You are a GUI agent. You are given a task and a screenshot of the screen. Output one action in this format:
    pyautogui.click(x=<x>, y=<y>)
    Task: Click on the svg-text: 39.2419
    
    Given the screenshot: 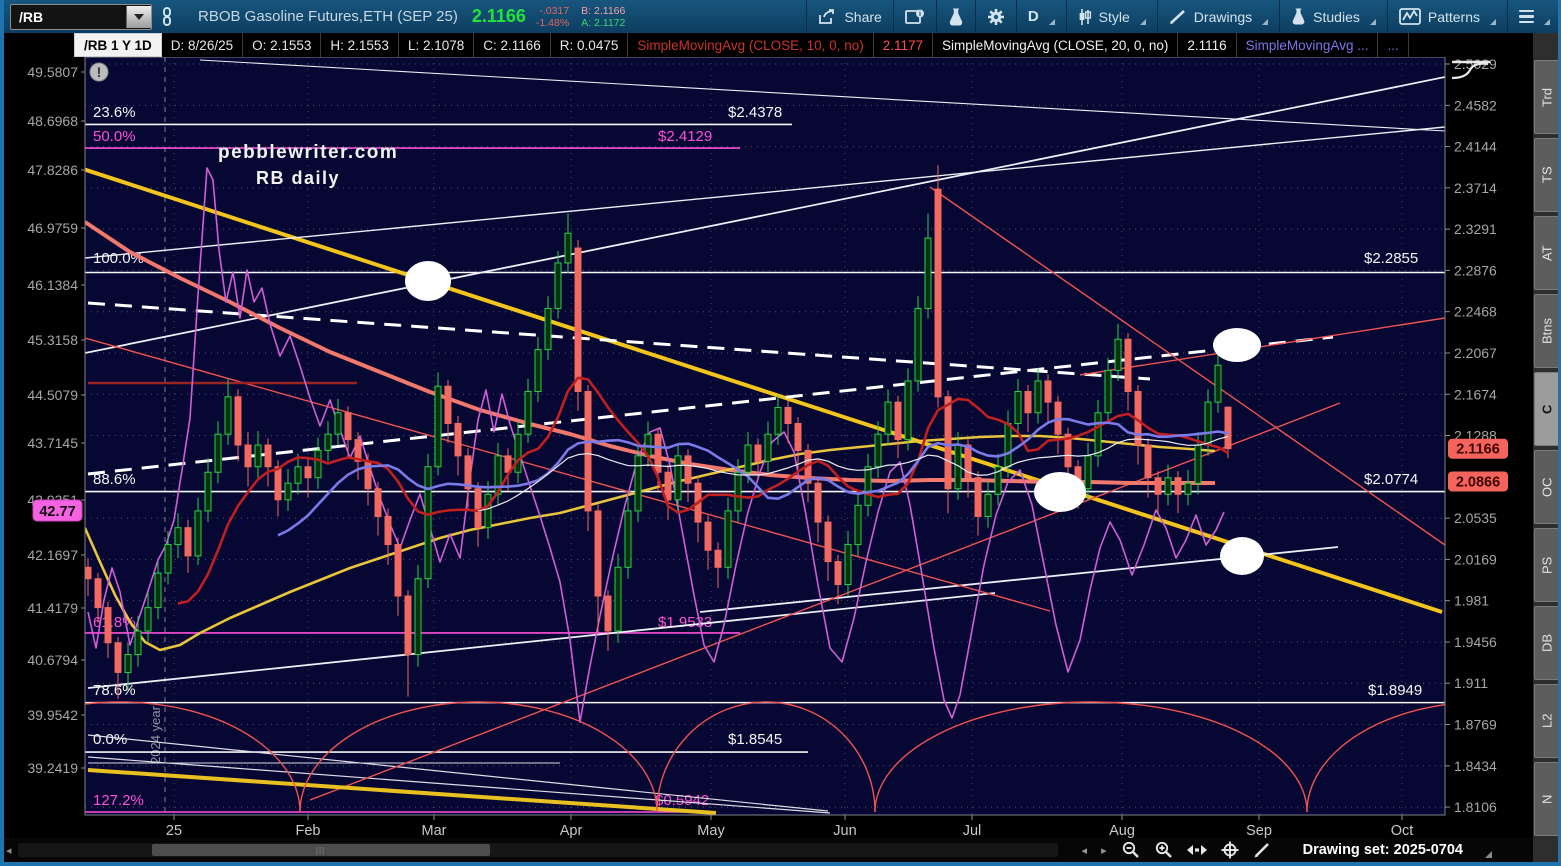 What is the action you would take?
    pyautogui.click(x=52, y=768)
    